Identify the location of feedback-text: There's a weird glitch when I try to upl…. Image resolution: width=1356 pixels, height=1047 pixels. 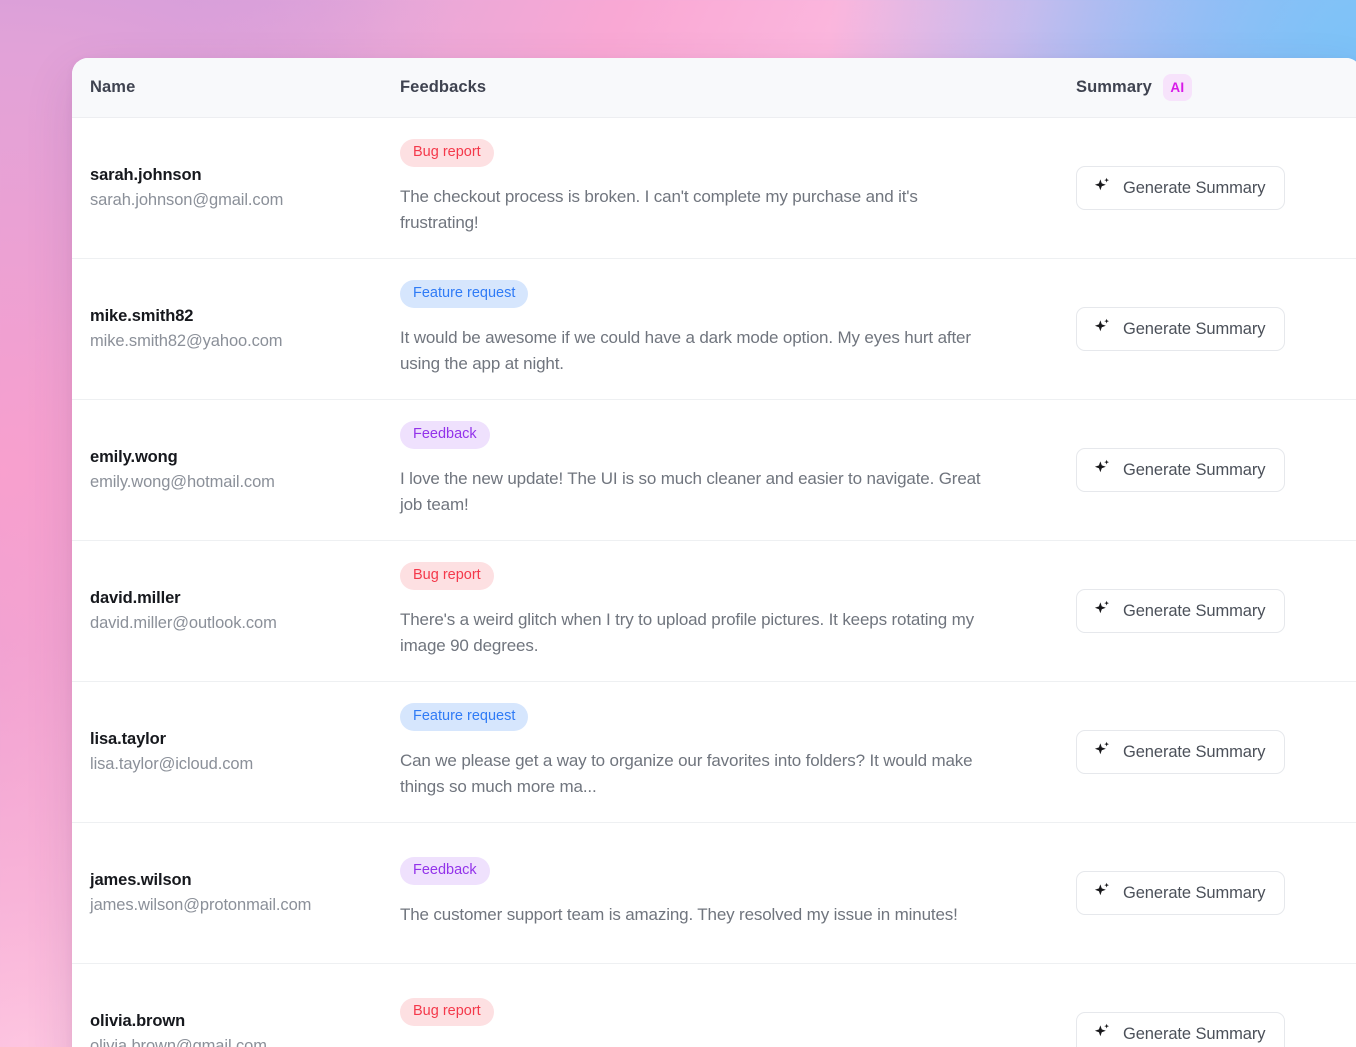
(687, 632).